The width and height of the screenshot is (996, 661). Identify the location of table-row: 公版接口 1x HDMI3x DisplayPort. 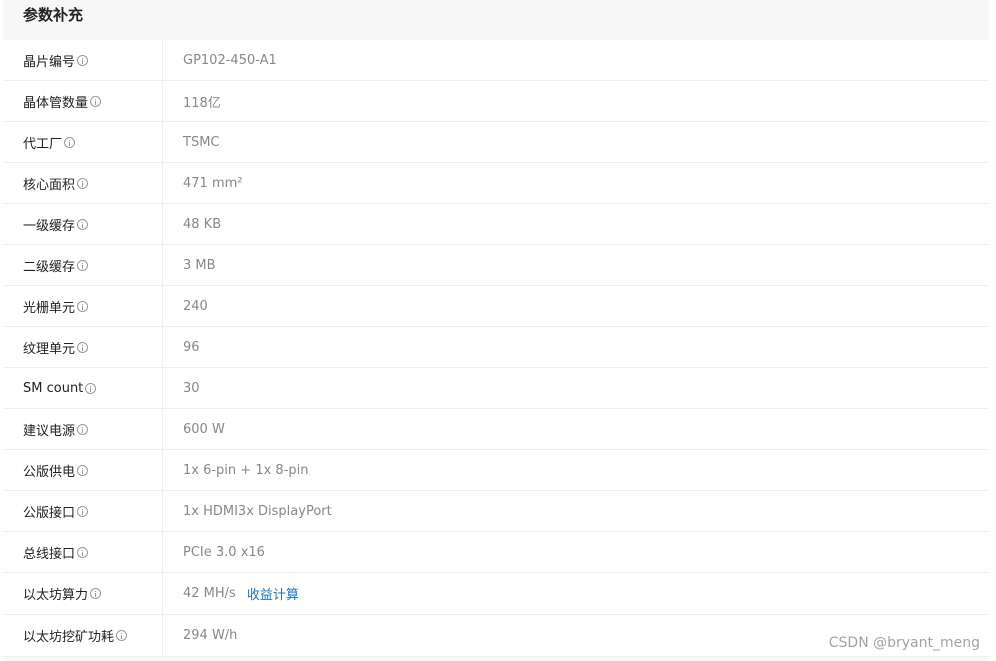
(496, 511).